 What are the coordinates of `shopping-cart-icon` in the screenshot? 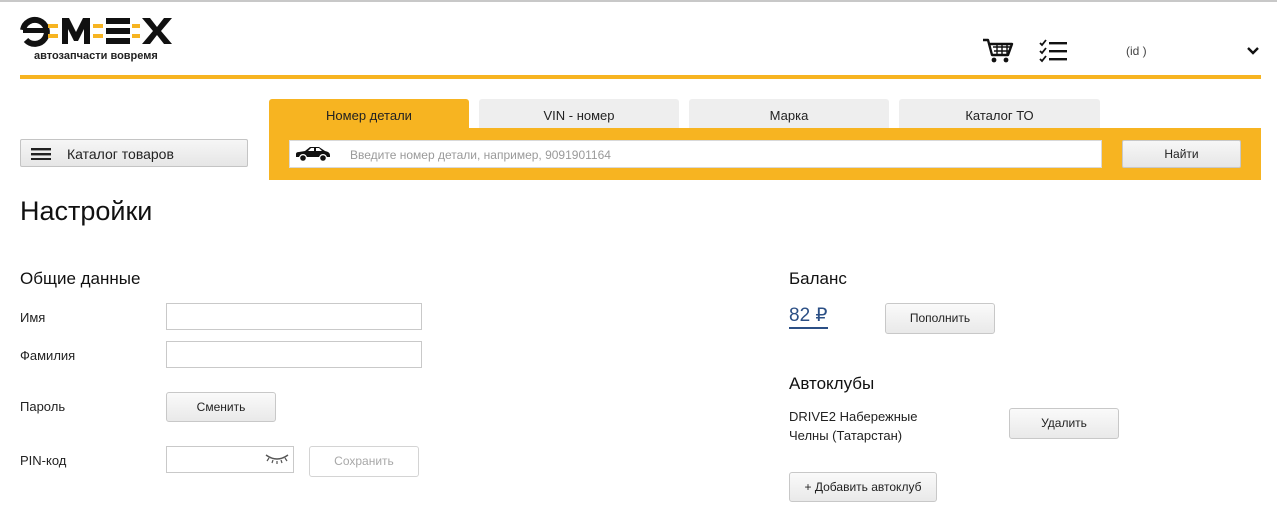 It's located at (998, 51).